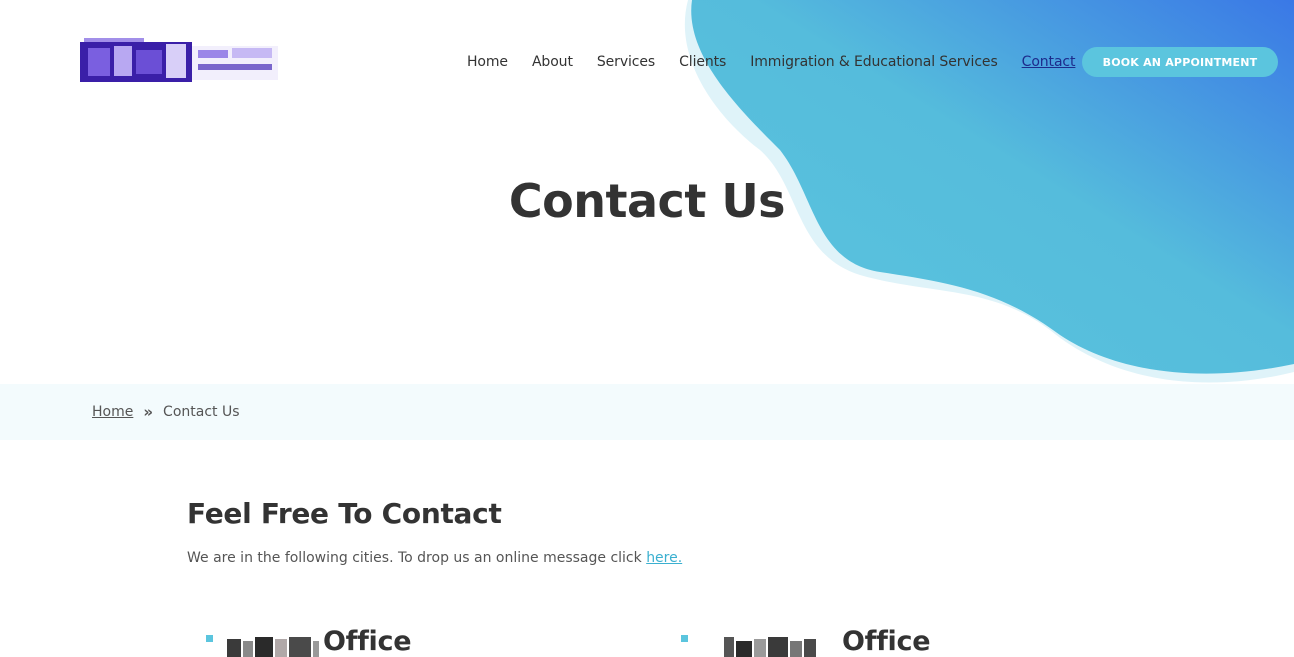 The width and height of the screenshot is (1294, 657). What do you see at coordinates (874, 62) in the screenshot?
I see `nav-link-immigration-educational: Immigration & Educational Services` at bounding box center [874, 62].